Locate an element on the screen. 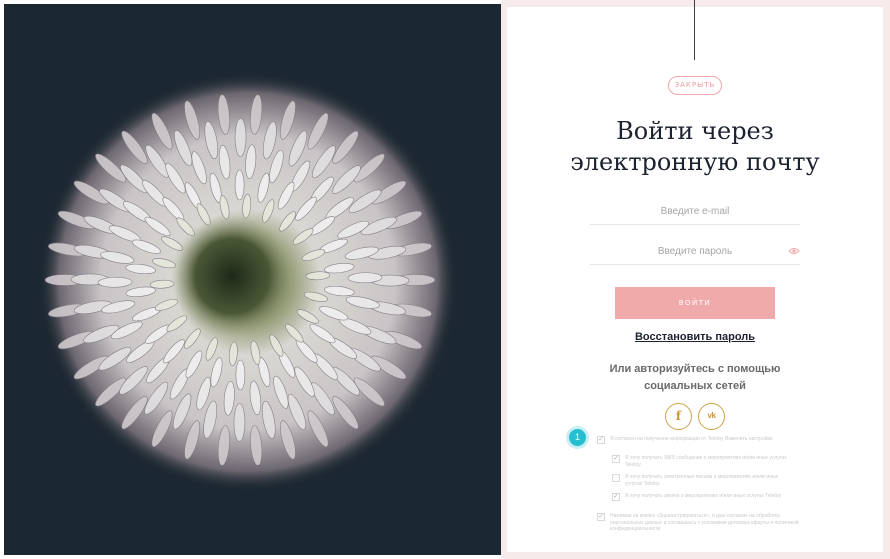 Image resolution: width=890 pixels, height=559 pixels. password-input is located at coordinates (695, 251).